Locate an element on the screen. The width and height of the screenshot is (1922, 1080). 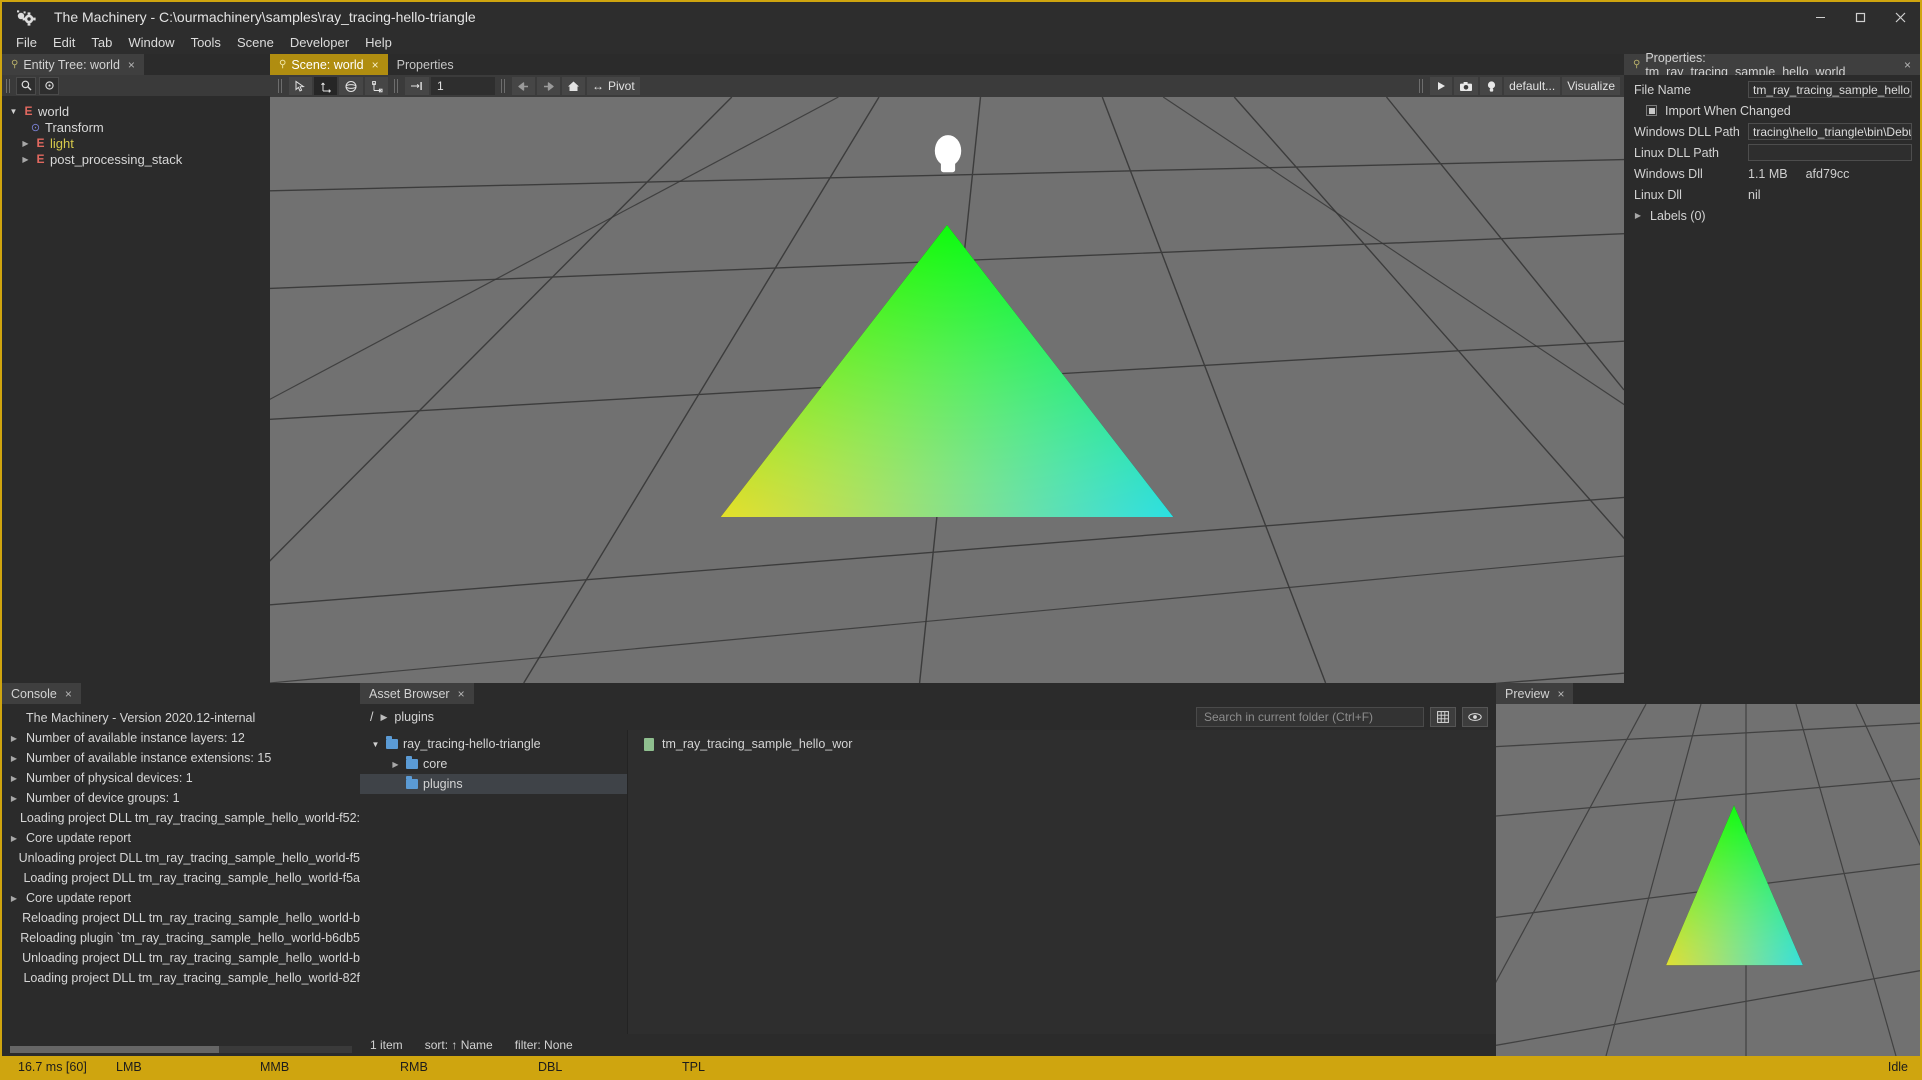
breadcrumb-plugins: plugins is located at coordinates (414, 717).